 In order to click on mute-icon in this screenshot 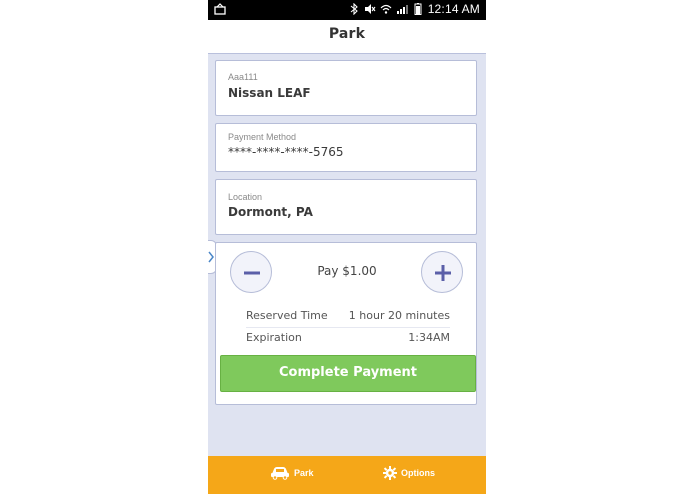, I will do `click(370, 9)`.